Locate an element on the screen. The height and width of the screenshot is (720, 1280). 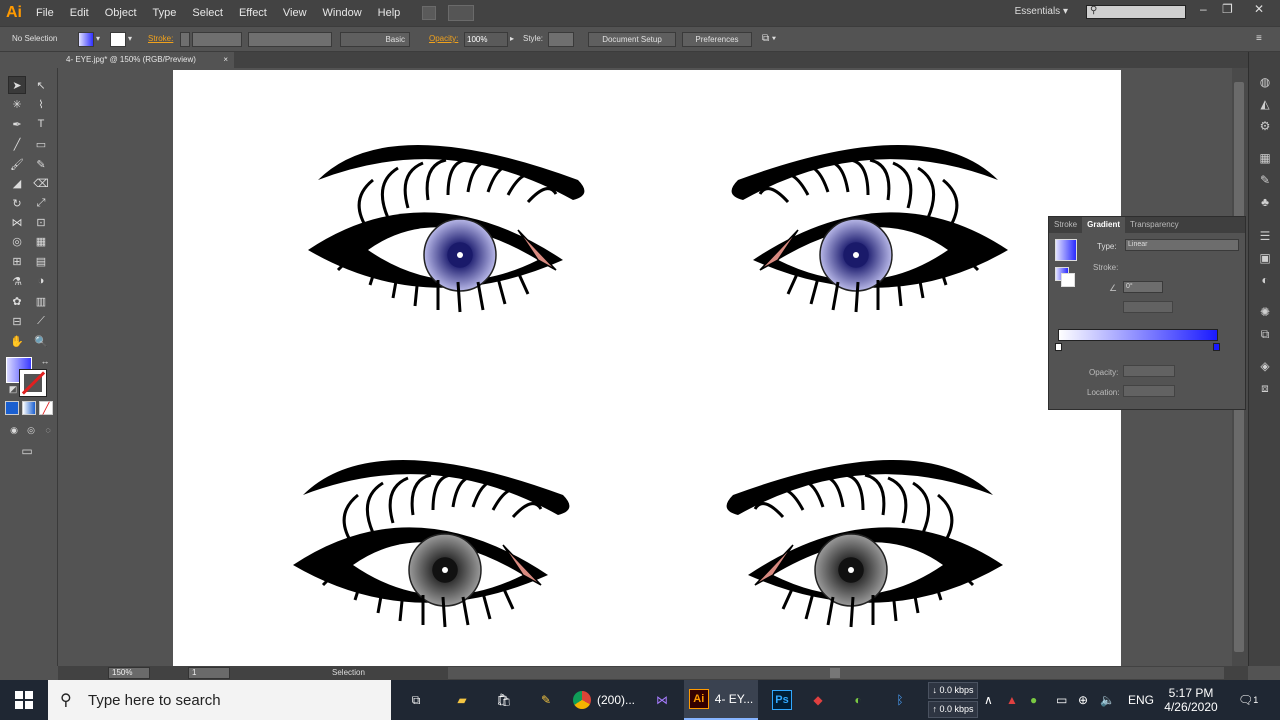
color-guide-icon: ◭ is located at coordinates (1265, 104).